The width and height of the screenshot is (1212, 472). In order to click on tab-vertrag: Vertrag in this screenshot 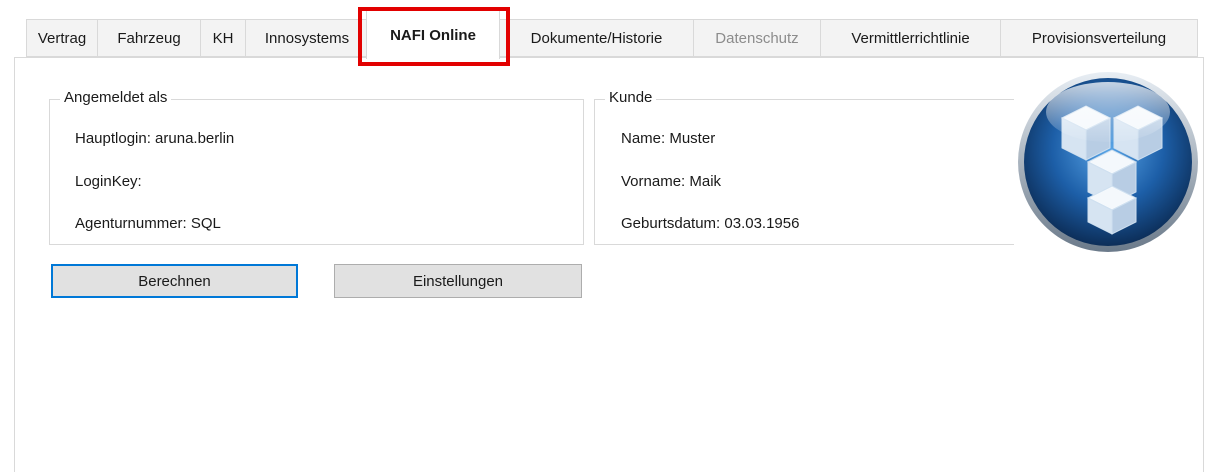, I will do `click(62, 38)`.